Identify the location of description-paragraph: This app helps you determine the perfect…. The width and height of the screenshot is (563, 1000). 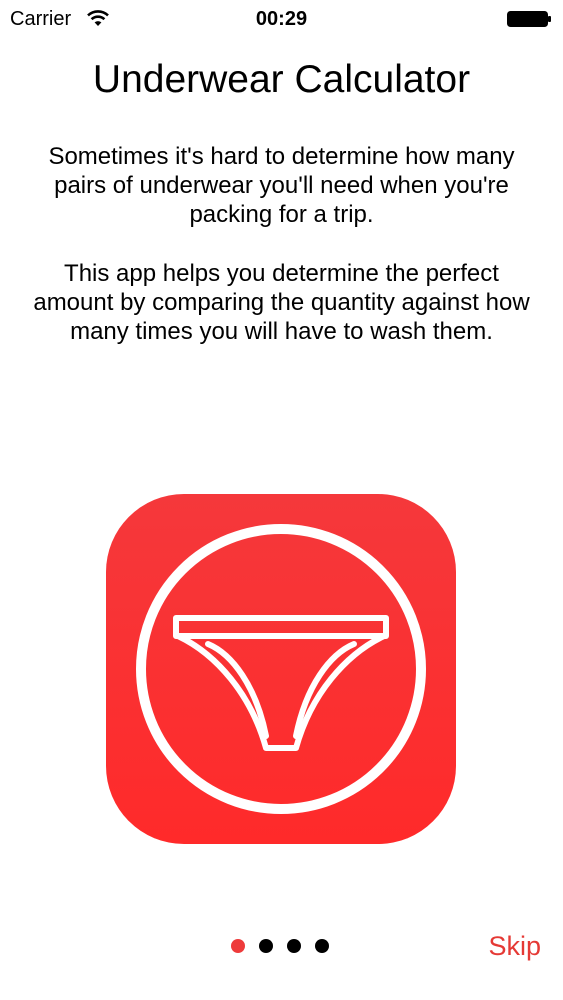
(281, 302).